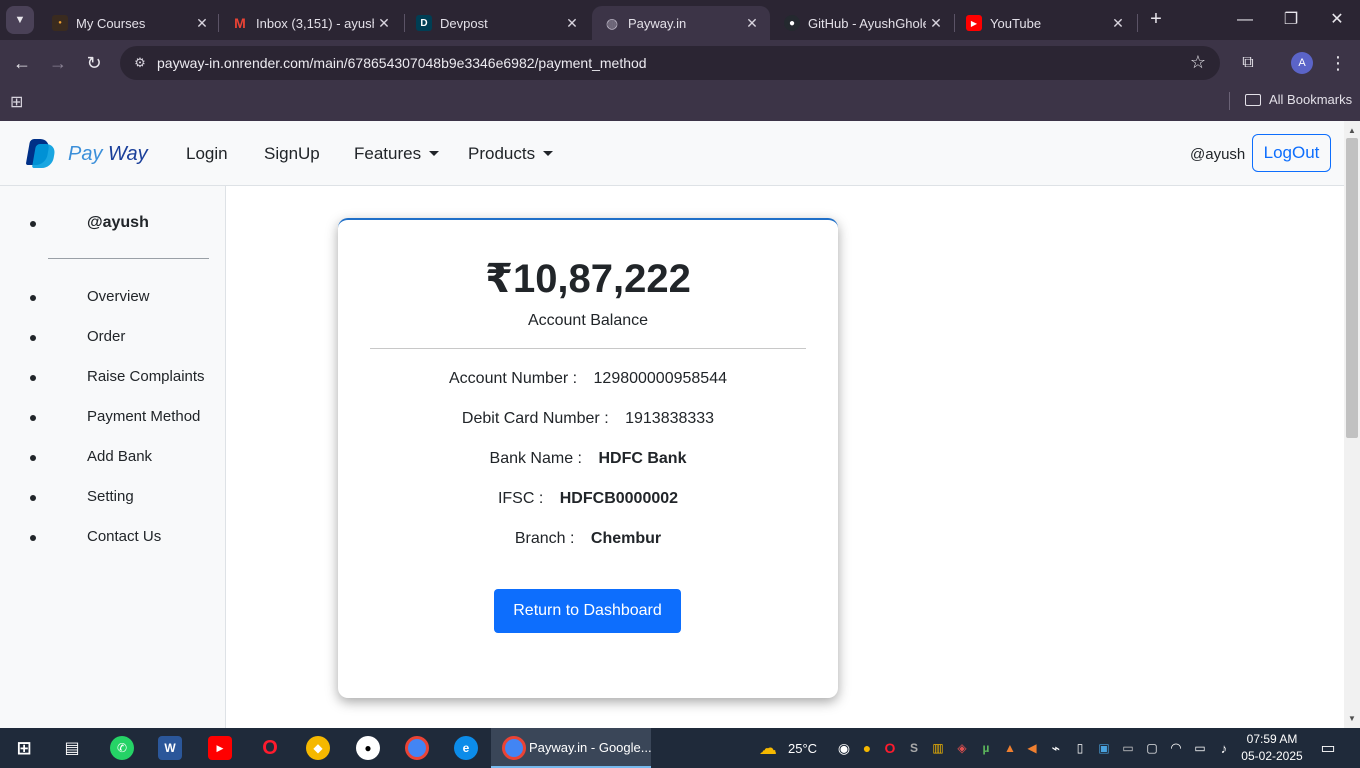 The width and height of the screenshot is (1360, 768). I want to click on scroll-thumb, so click(1352, 288).